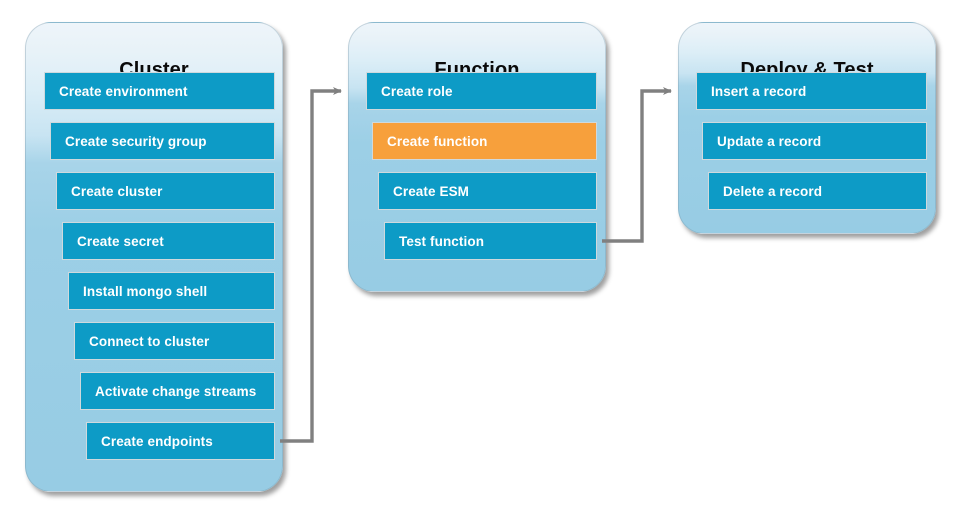 The height and width of the screenshot is (505, 965). I want to click on step-delete-a-record: Delete a record, so click(817, 191).